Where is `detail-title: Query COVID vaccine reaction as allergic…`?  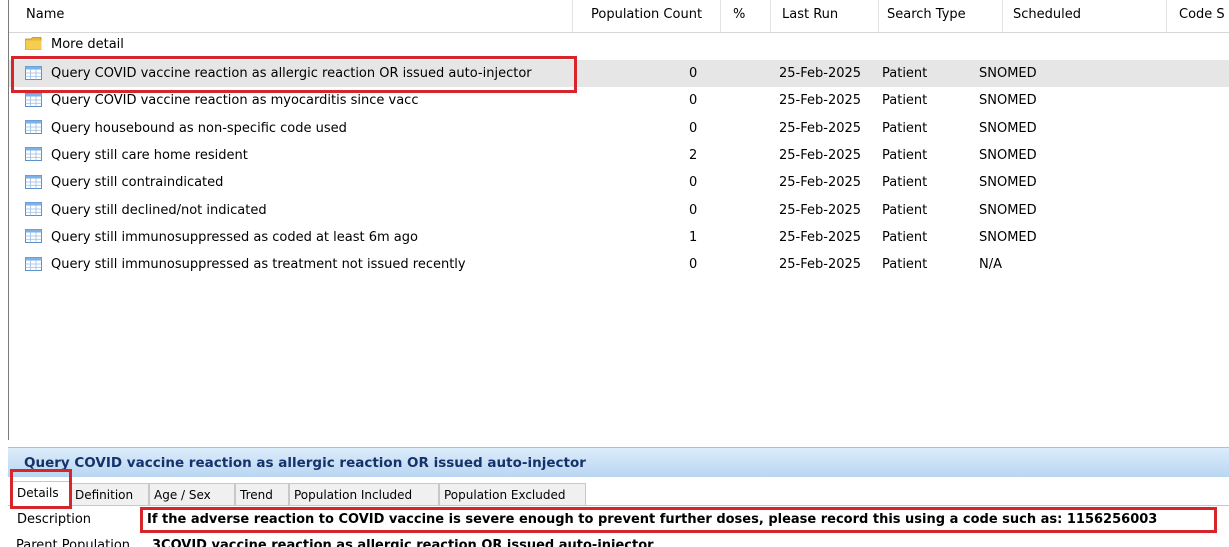
detail-title: Query COVID vaccine reaction as allergic… is located at coordinates (305, 463).